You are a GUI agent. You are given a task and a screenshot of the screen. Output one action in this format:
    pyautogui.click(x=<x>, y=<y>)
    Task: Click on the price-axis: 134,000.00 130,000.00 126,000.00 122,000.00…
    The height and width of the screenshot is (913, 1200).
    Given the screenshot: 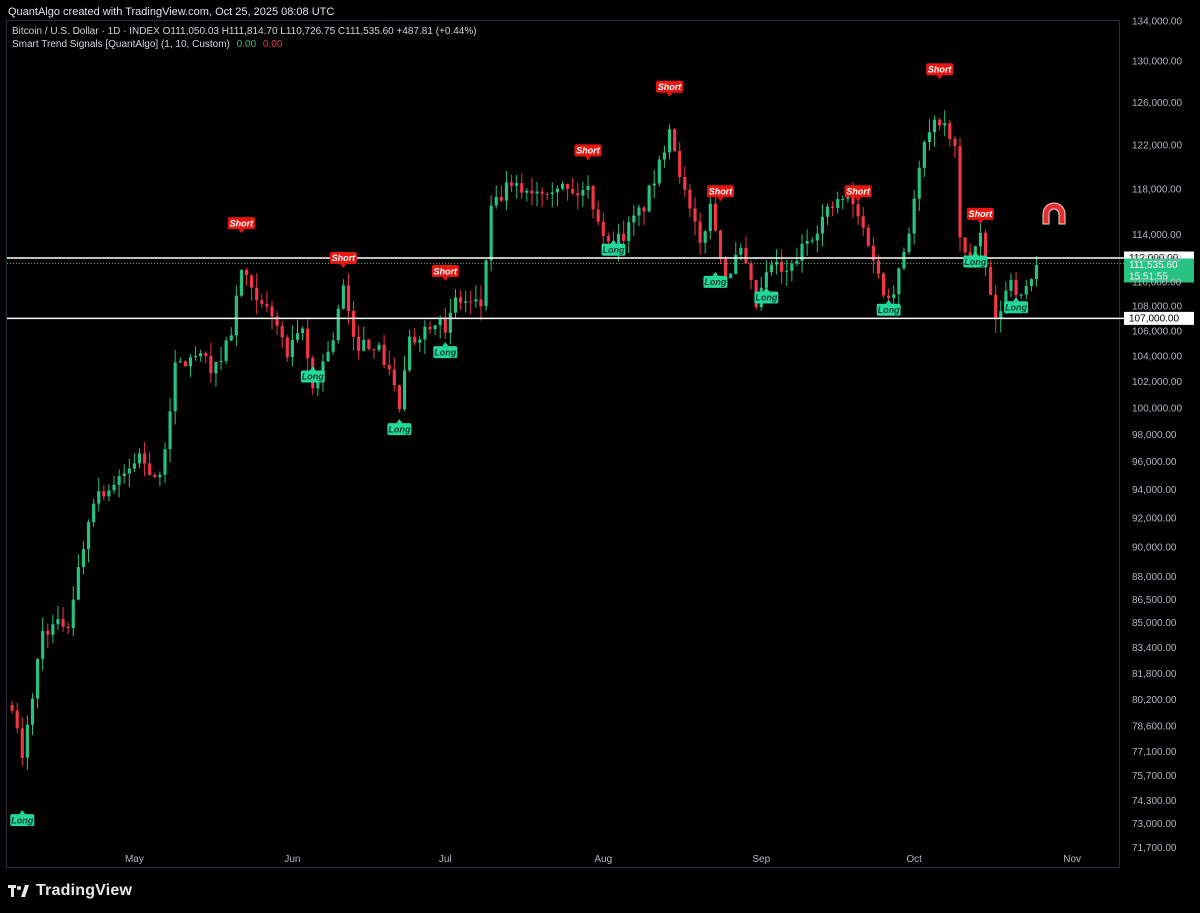 What is the action you would take?
    pyautogui.click(x=1157, y=435)
    